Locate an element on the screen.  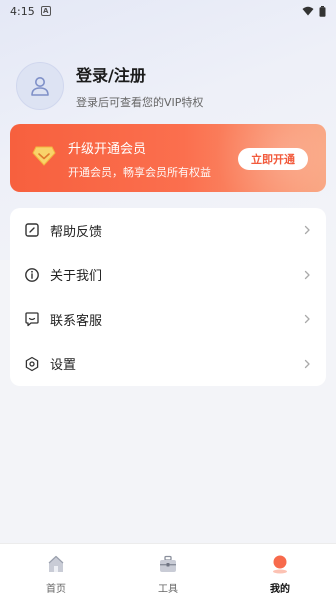
status-bar: 4:15 A is located at coordinates (168, 11).